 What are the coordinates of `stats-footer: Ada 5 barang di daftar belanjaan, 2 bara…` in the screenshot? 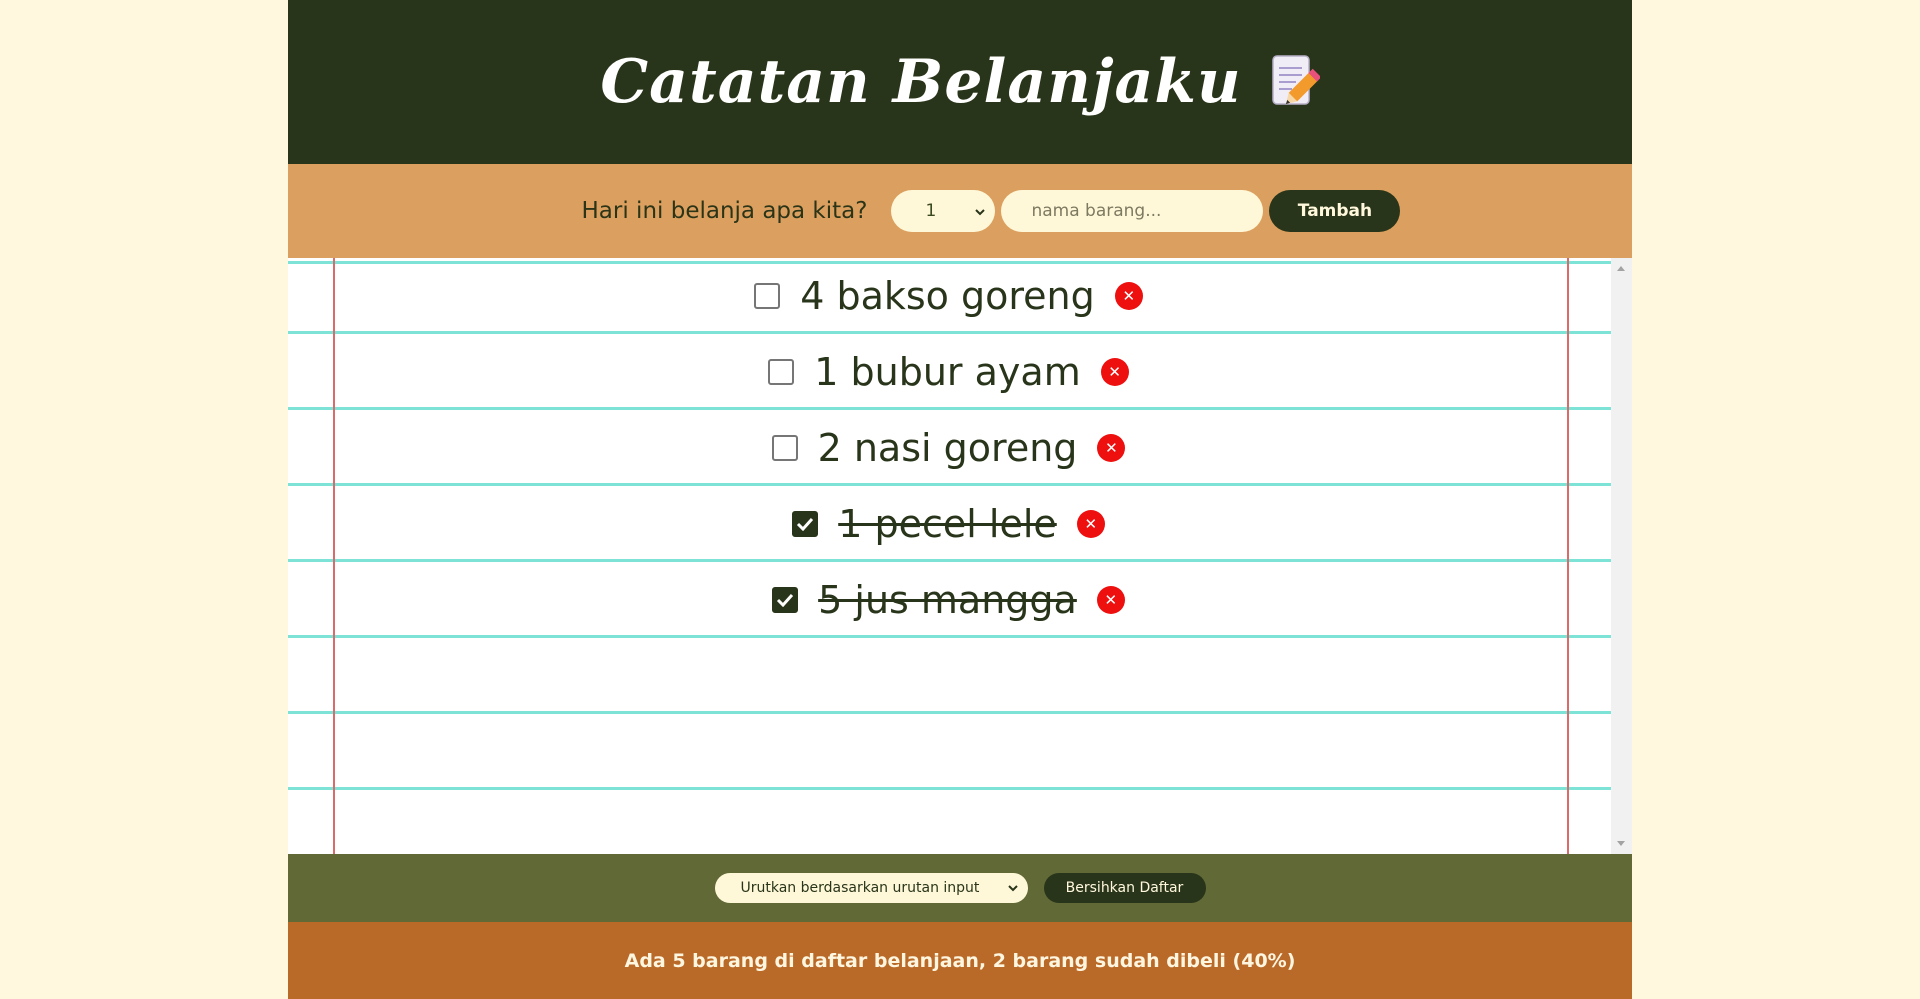 It's located at (960, 960).